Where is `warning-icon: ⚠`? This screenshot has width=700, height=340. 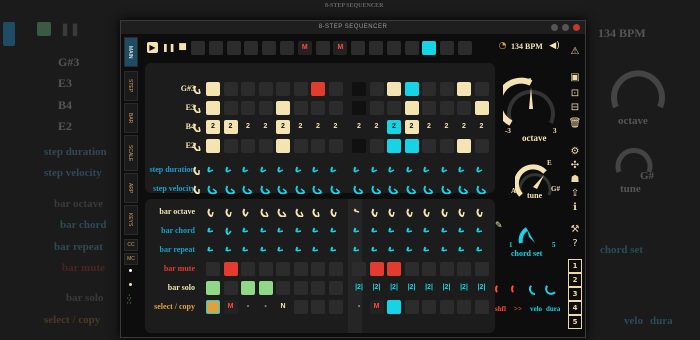
warning-icon: ⚠ is located at coordinates (575, 52).